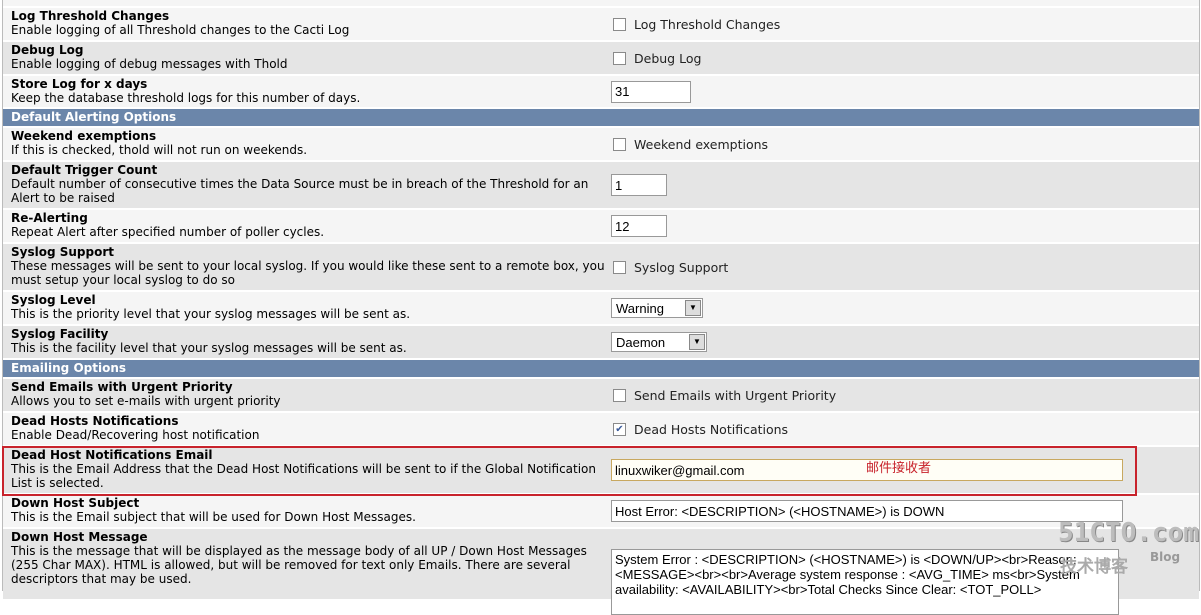 The width and height of the screenshot is (1201, 615). I want to click on checkbox-label: Log Threshold Changes, so click(707, 24).